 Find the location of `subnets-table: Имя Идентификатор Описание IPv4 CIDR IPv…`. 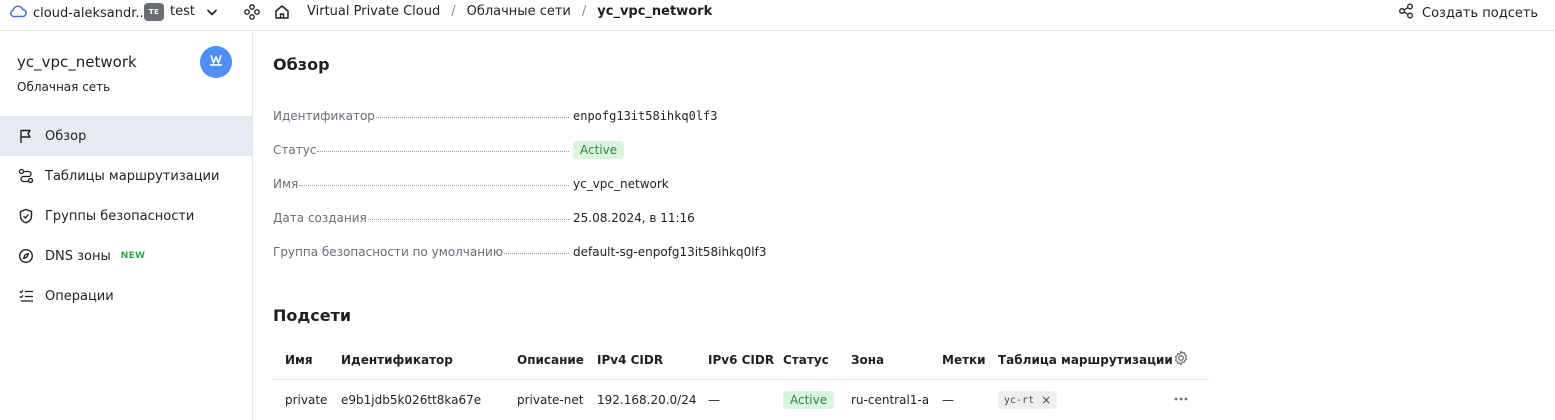

subnets-table: Имя Идентификатор Описание IPv4 CIDR IPv… is located at coordinates (741, 380).